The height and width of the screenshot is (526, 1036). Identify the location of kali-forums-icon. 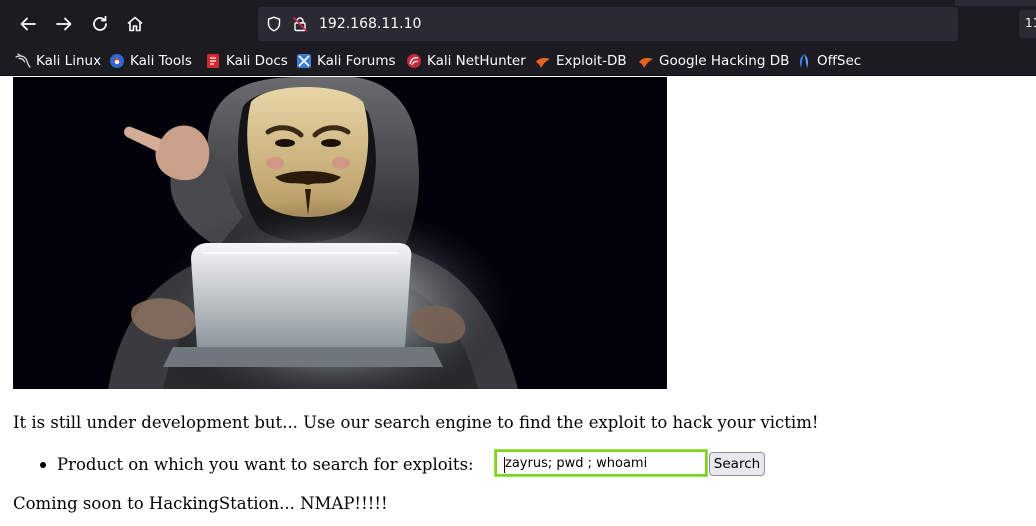
(304, 61).